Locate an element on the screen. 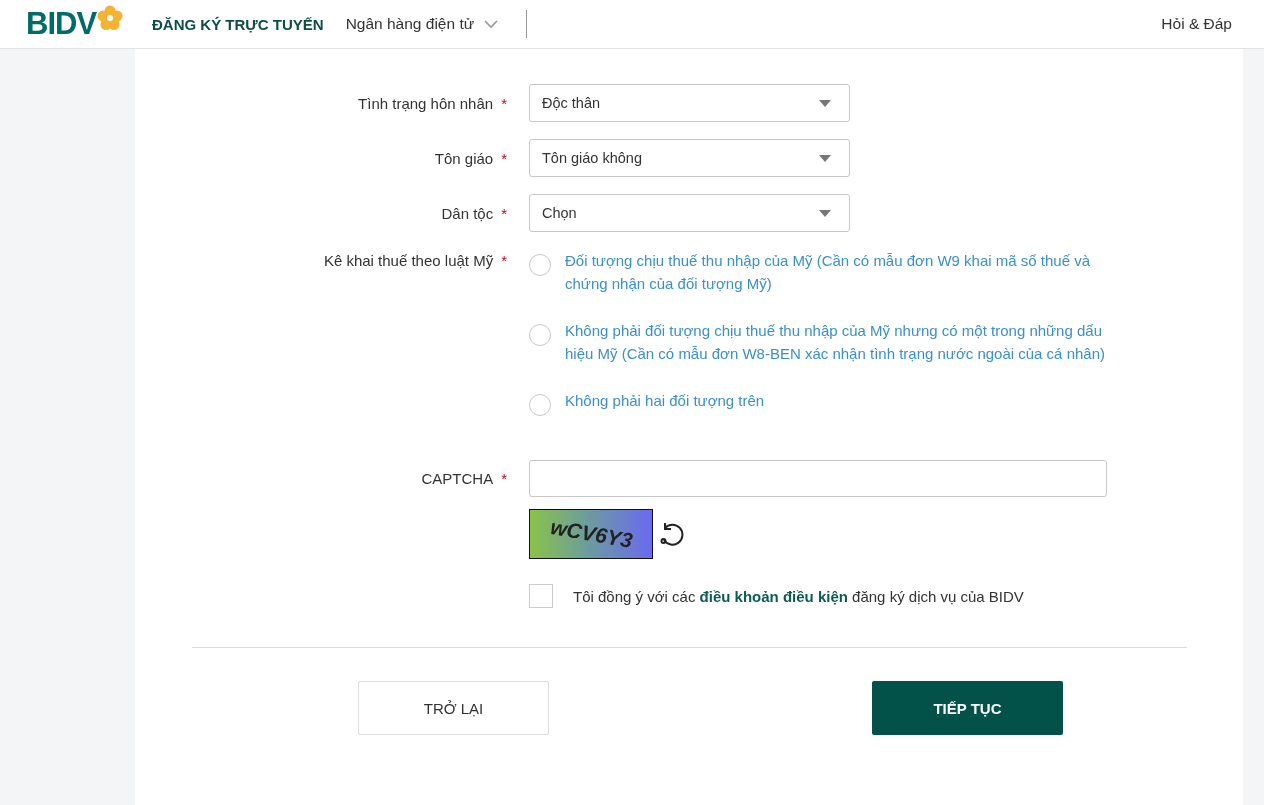  back-button: TRỞ LẠI is located at coordinates (453, 708).